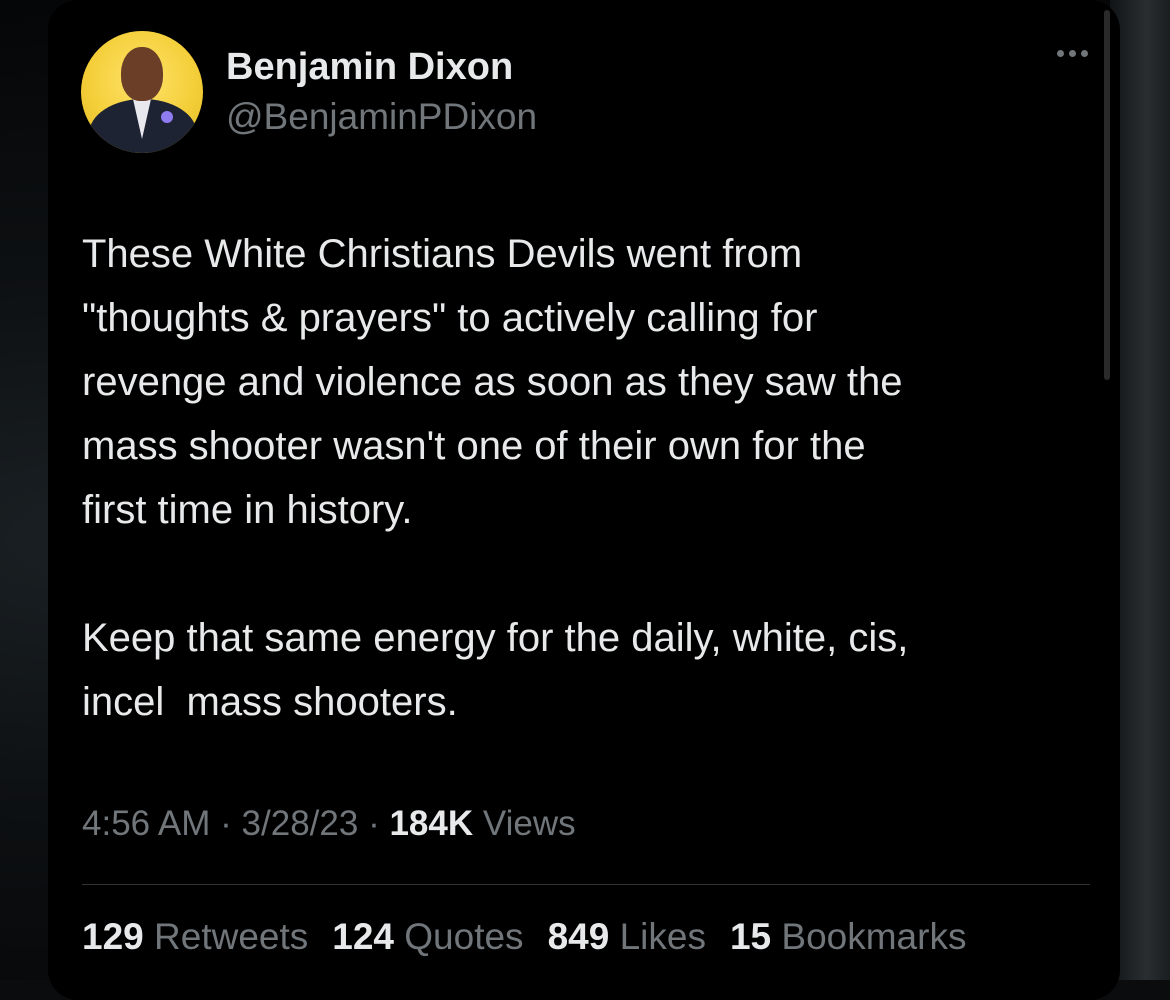 The image size is (1170, 1000). I want to click on likes-stat: 849 Likes, so click(627, 937).